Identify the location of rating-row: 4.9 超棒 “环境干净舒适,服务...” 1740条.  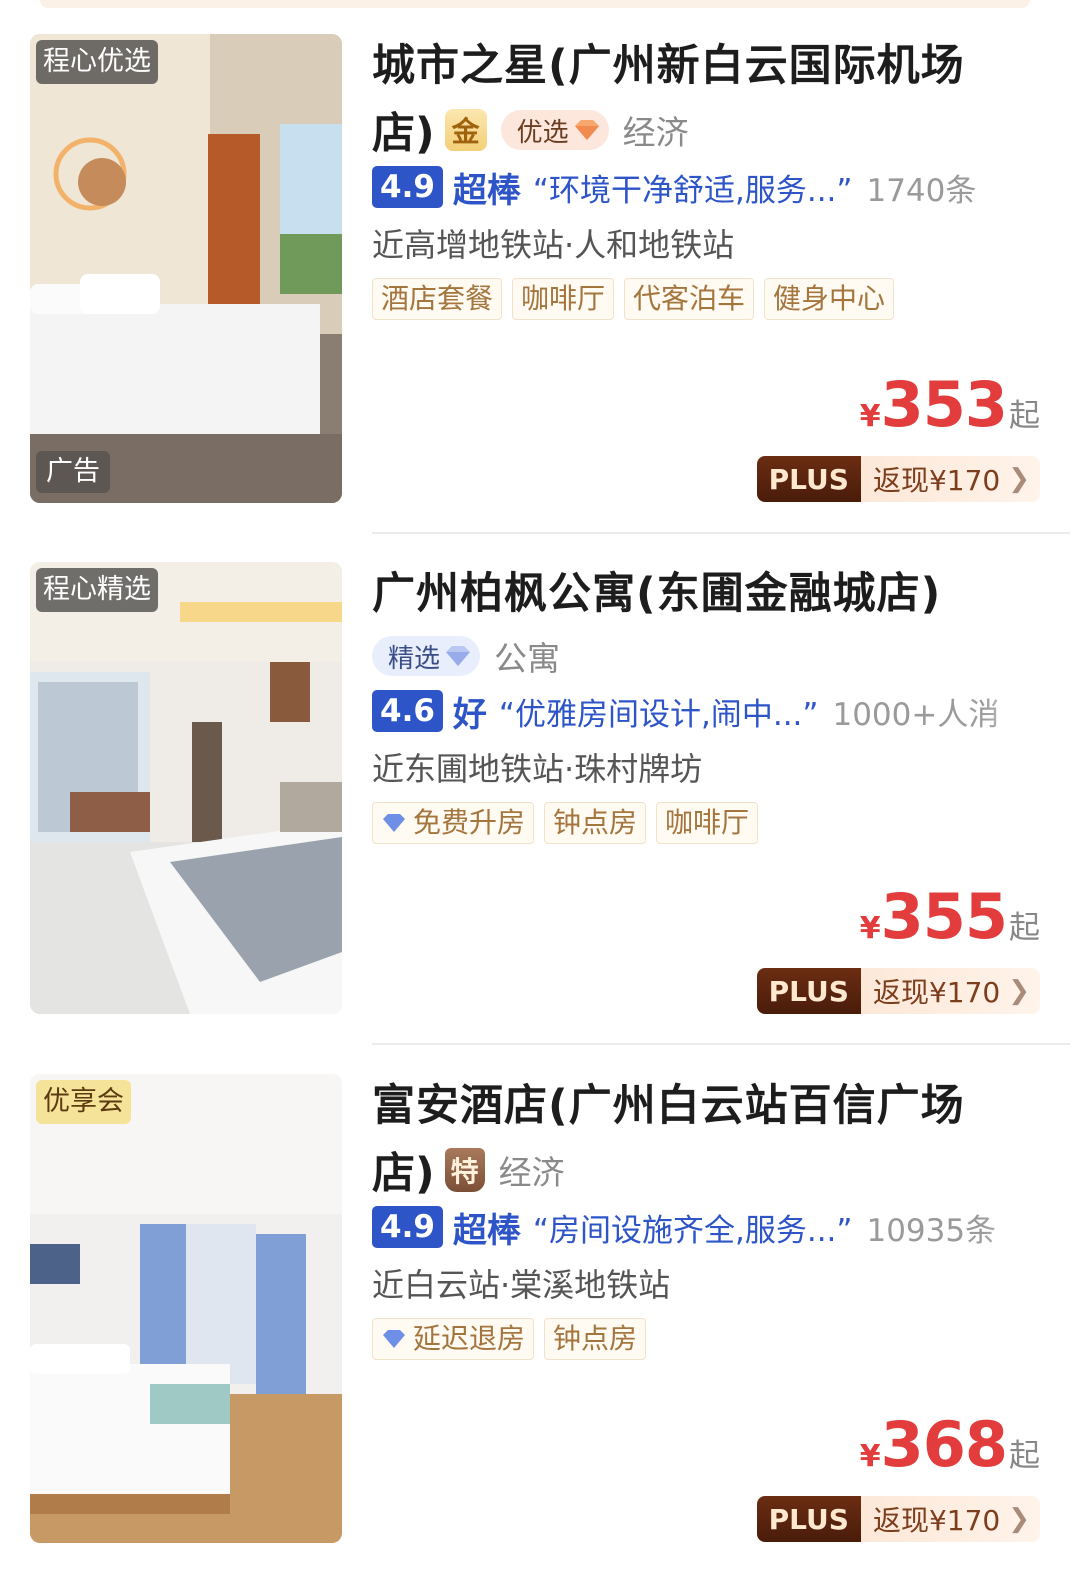
(712, 187).